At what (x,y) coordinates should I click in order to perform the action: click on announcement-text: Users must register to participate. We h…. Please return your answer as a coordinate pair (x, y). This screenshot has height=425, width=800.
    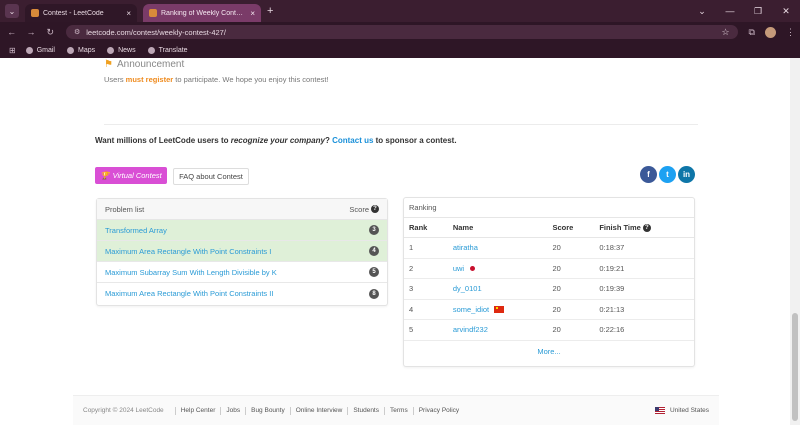
    Looking at the image, I should click on (216, 79).